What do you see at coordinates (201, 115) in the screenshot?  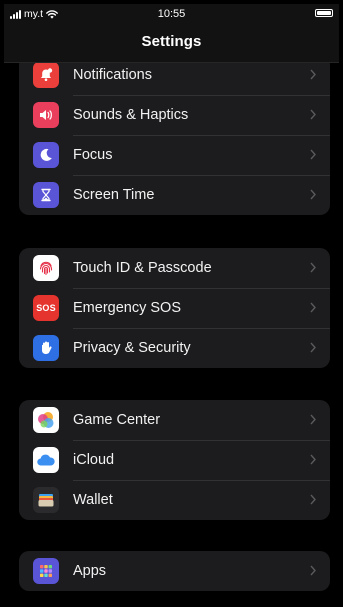 I see `settings-row-label: Sounds & Haptics` at bounding box center [201, 115].